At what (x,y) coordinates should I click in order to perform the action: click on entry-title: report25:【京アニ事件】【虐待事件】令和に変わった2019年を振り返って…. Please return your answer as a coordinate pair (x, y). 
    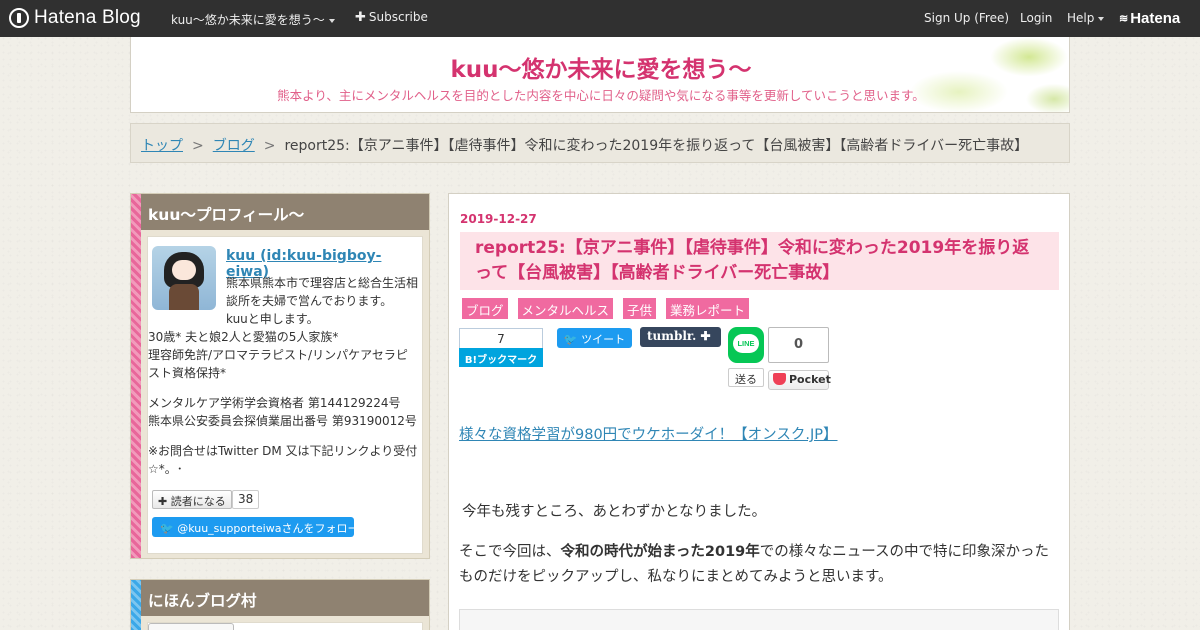
    Looking at the image, I should click on (759, 261).